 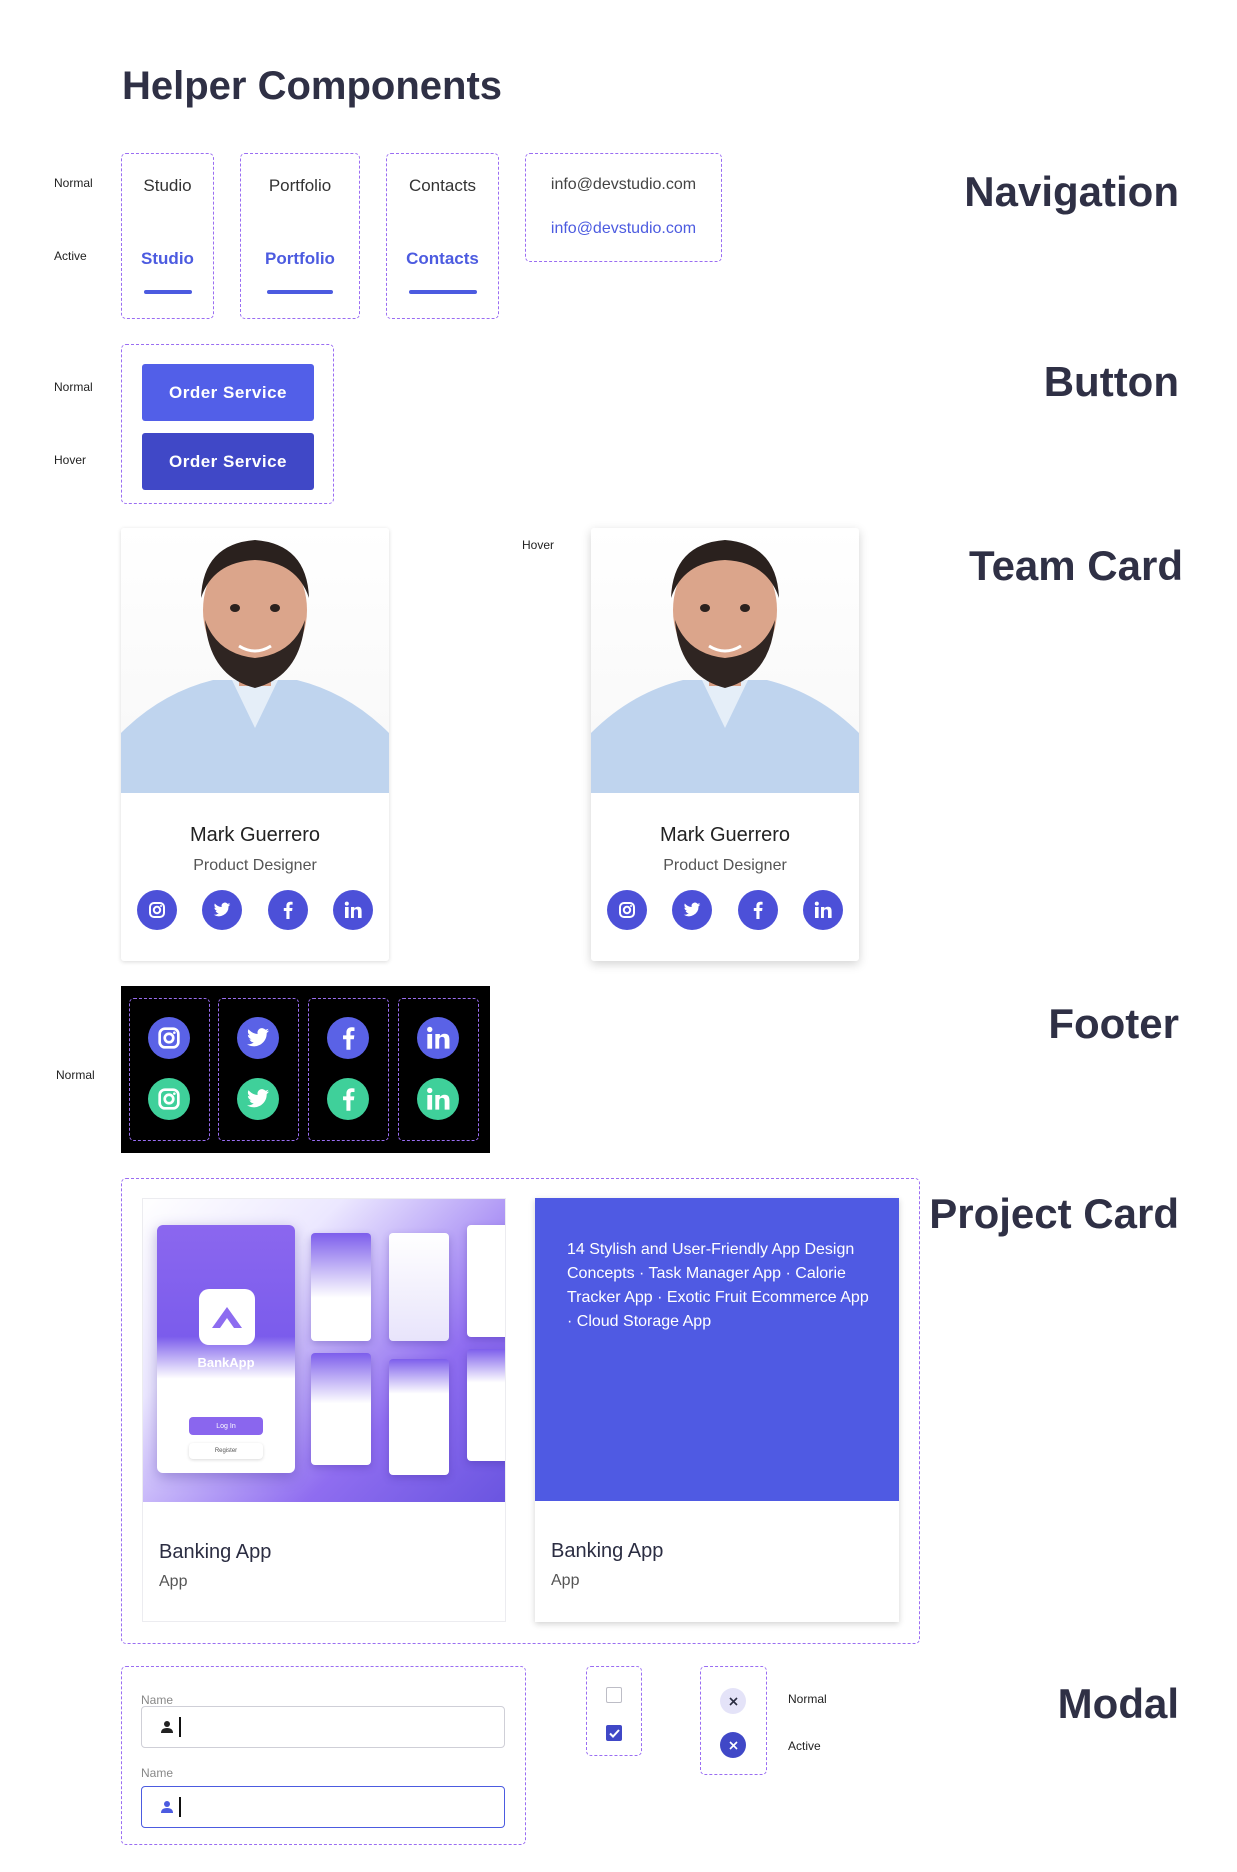 What do you see at coordinates (442, 259) in the screenshot?
I see `nav-item-contacts-active: Contacts` at bounding box center [442, 259].